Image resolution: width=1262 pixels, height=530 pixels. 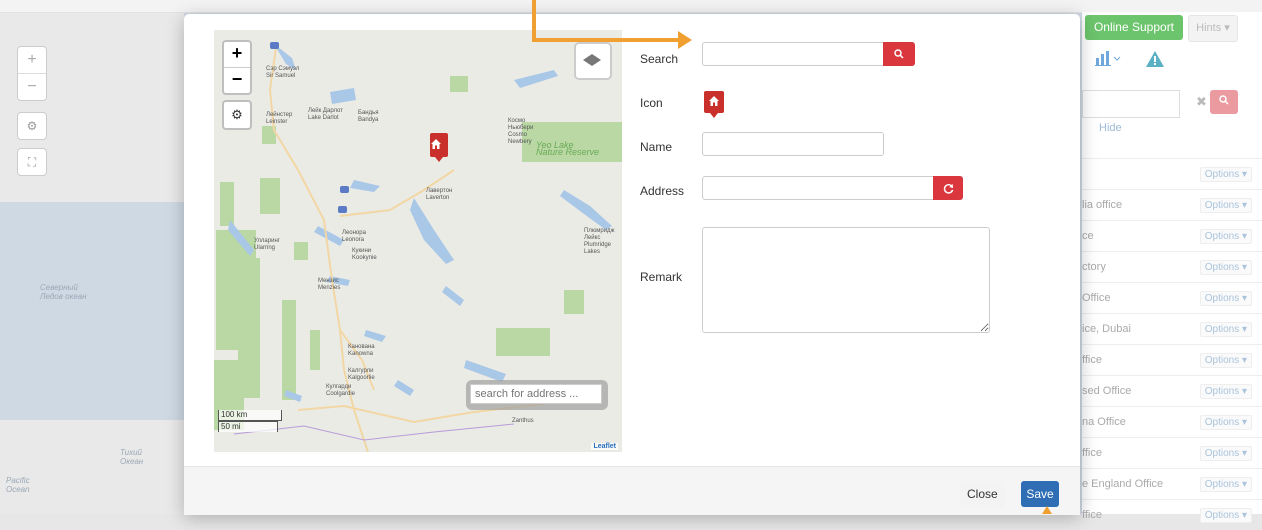 I want to click on location-list-row: lia office Options ▾, so click(x=1172, y=204).